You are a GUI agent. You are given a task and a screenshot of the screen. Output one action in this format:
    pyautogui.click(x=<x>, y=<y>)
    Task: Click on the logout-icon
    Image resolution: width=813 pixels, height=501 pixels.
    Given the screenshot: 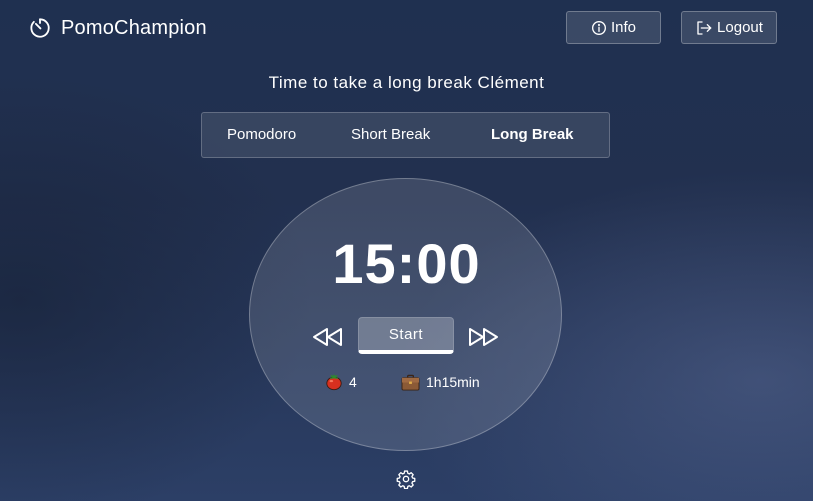 What is the action you would take?
    pyautogui.click(x=704, y=28)
    